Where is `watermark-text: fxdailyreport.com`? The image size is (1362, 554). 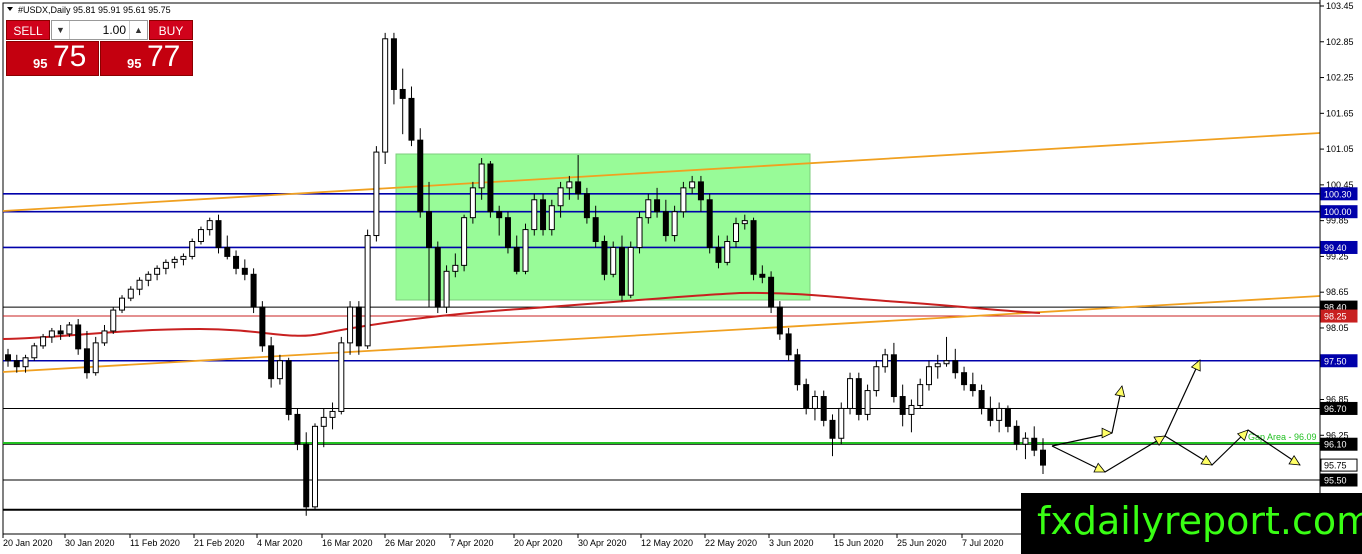 watermark-text: fxdailyreport.com is located at coordinates (1199, 521).